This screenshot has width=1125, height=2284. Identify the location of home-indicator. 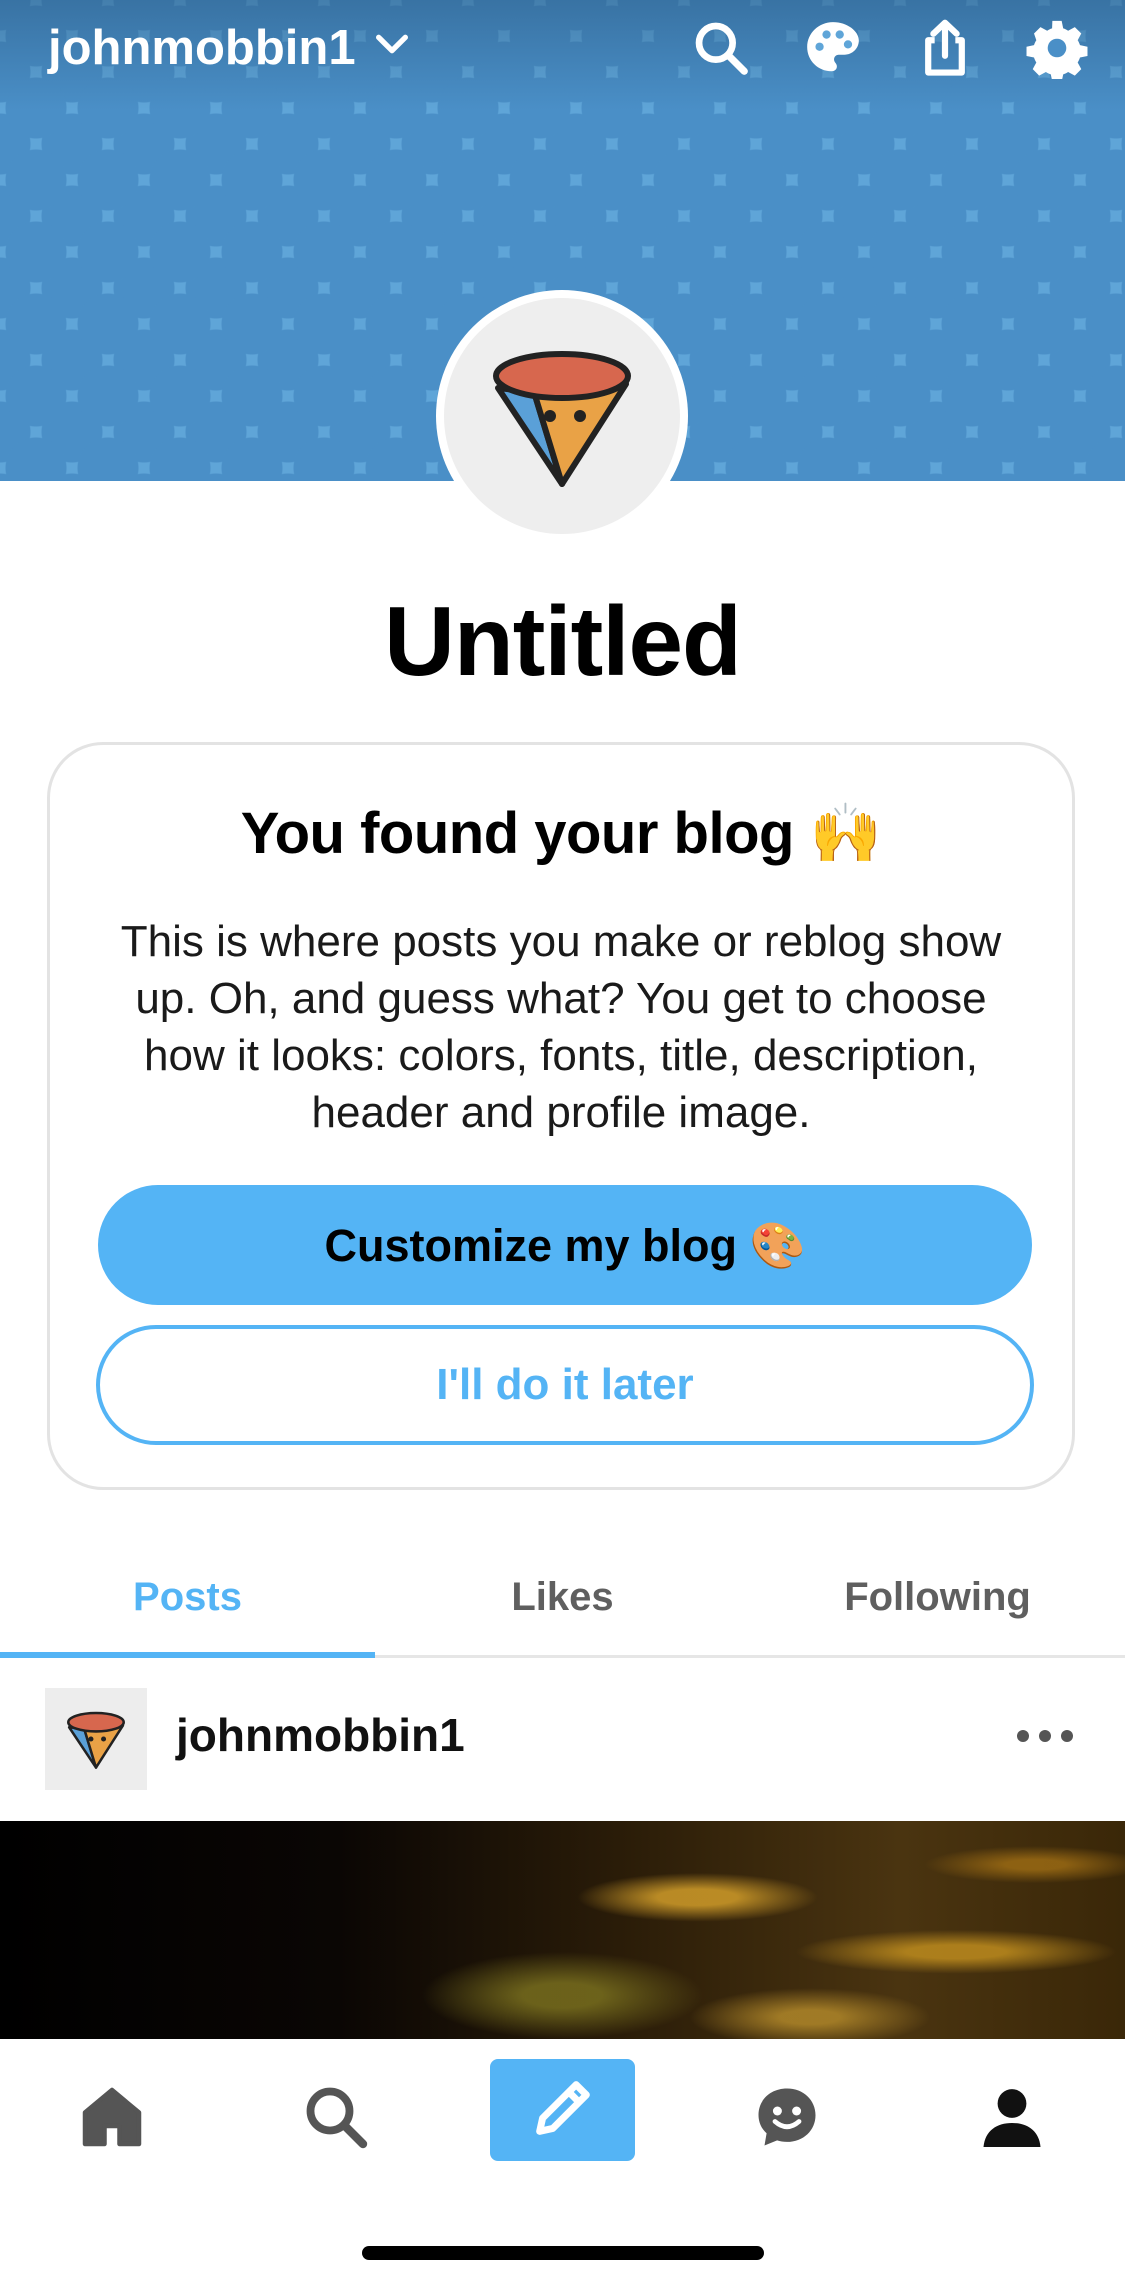
(563, 2253).